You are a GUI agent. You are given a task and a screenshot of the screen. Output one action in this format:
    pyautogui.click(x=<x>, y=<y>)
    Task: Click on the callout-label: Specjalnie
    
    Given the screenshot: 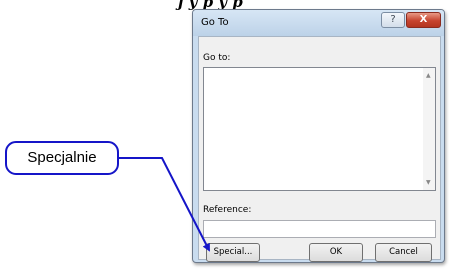 What is the action you would take?
    pyautogui.click(x=62, y=157)
    